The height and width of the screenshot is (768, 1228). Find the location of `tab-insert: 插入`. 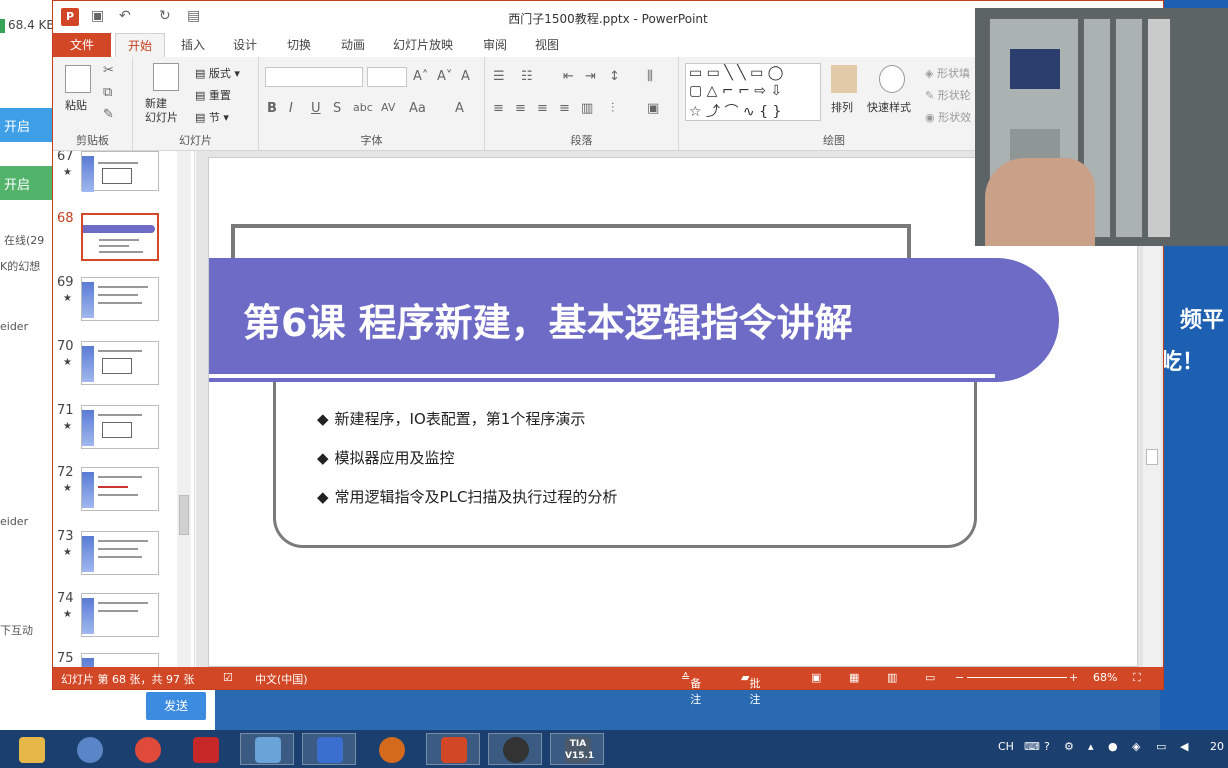

tab-insert: 插入 is located at coordinates (193, 45).